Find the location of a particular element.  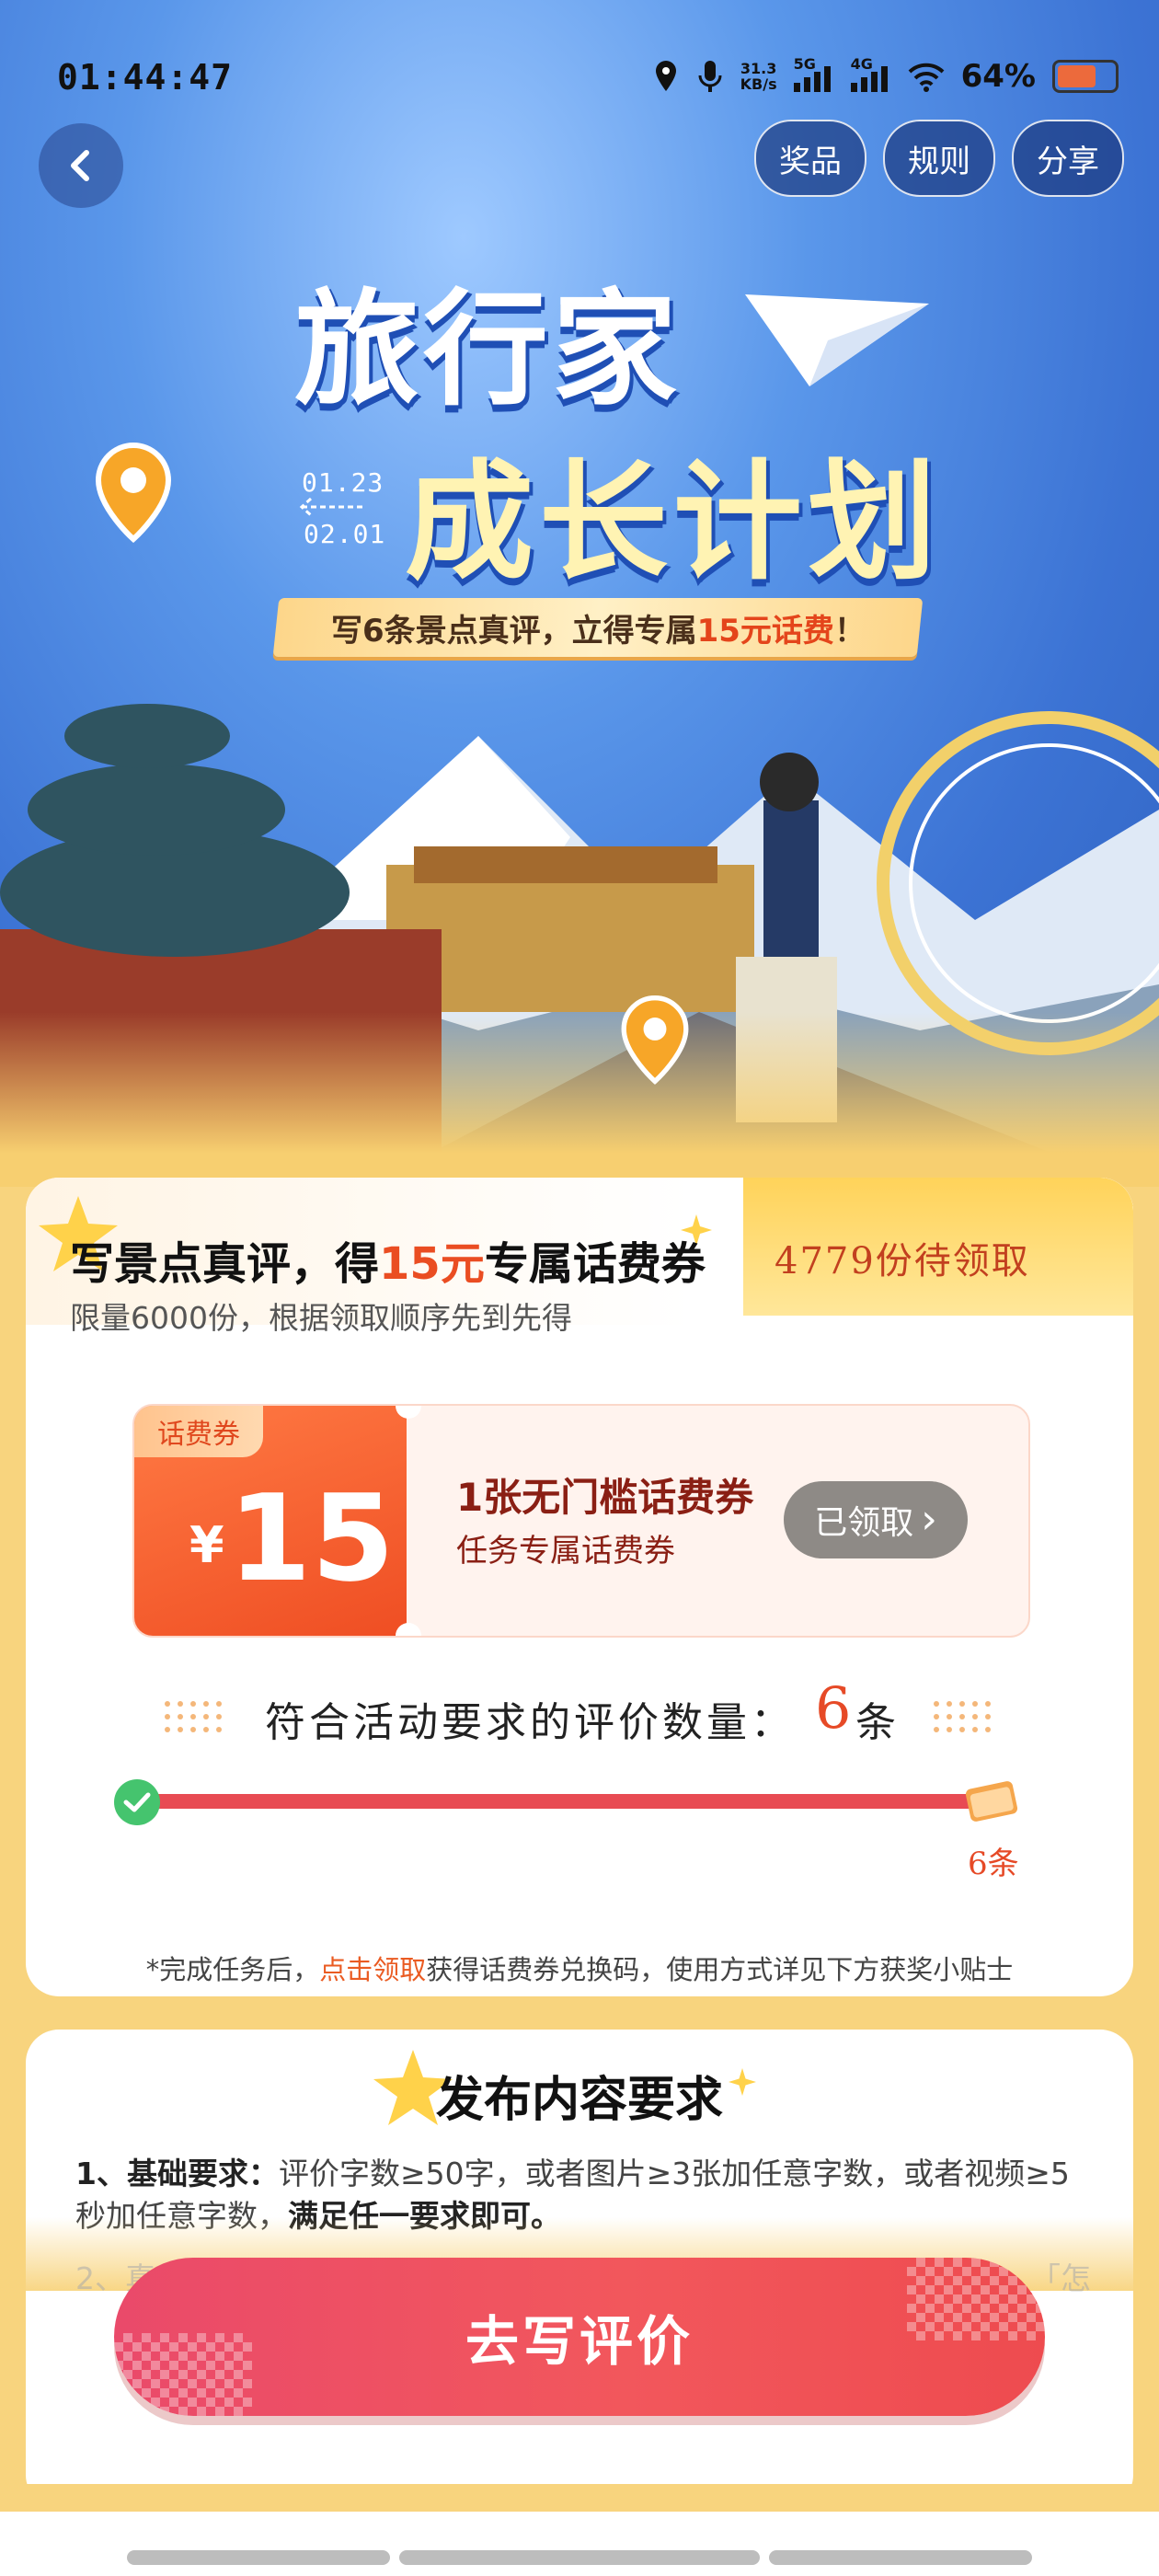

check-icon is located at coordinates (137, 1802).